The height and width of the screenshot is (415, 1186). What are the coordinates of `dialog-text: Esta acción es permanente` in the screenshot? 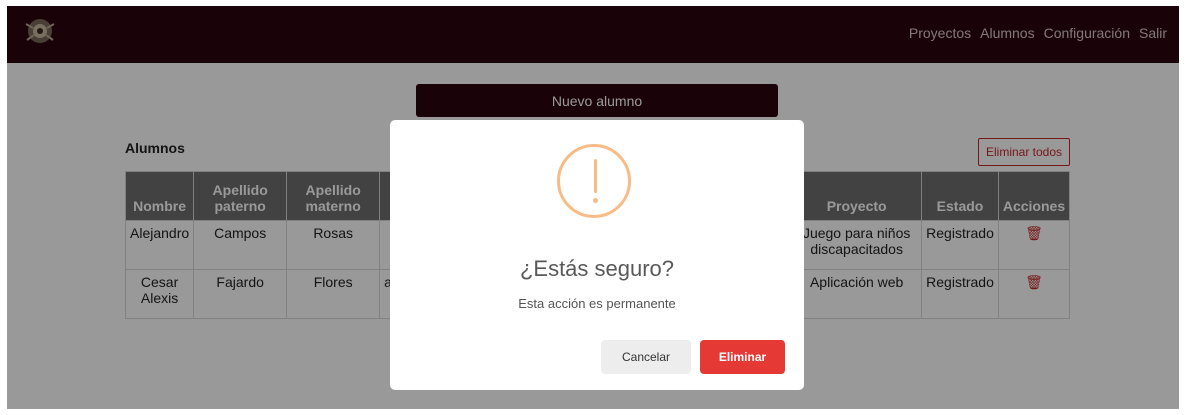 It's located at (597, 303).